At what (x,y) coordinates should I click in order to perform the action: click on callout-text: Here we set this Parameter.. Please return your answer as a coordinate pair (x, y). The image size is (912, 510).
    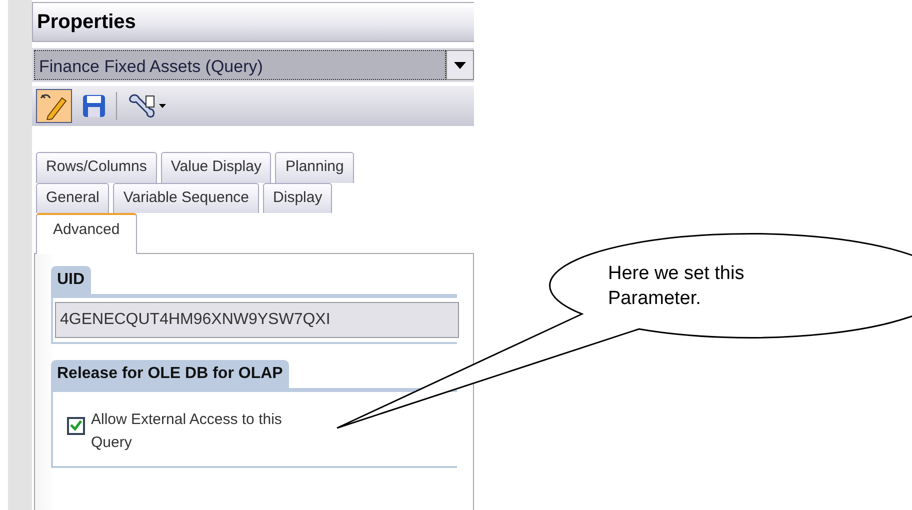
    Looking at the image, I should click on (677, 286).